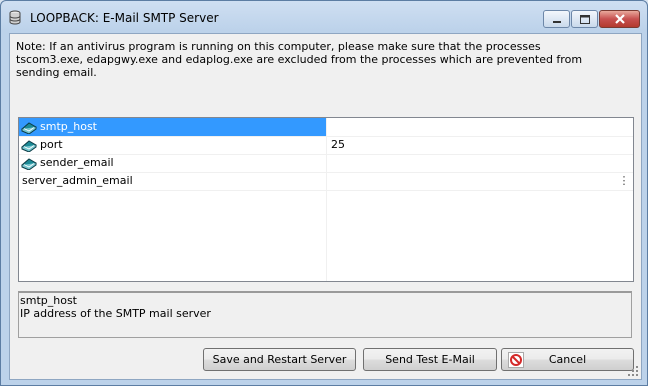 This screenshot has width=648, height=386. What do you see at coordinates (68, 126) in the screenshot?
I see `property-name: smtp_host` at bounding box center [68, 126].